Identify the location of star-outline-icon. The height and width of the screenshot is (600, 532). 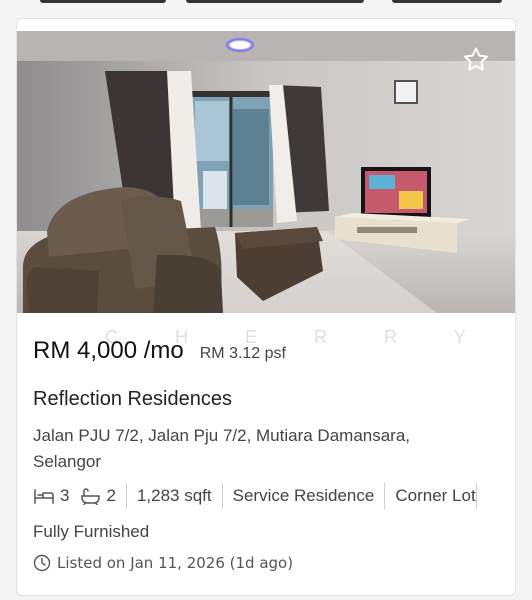
(476, 60).